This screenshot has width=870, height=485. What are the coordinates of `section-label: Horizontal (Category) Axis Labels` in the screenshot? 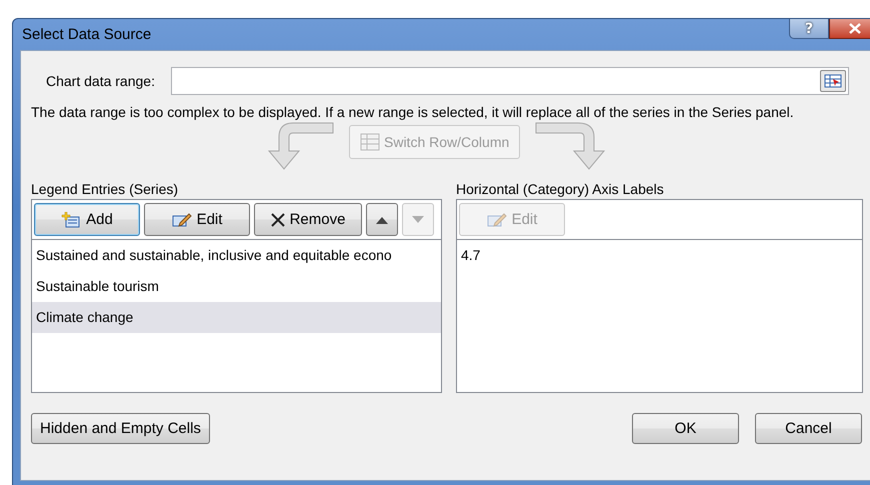 It's located at (560, 190).